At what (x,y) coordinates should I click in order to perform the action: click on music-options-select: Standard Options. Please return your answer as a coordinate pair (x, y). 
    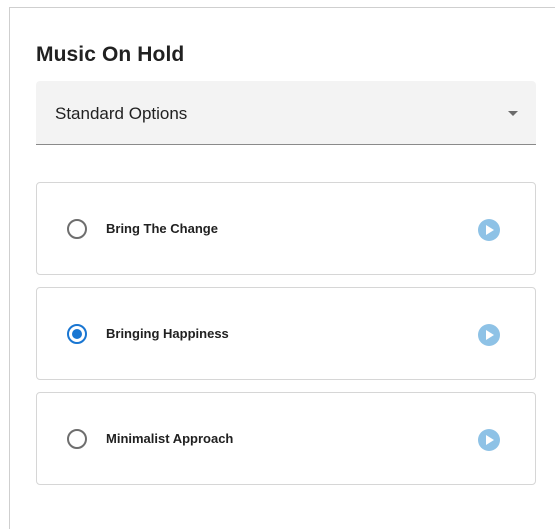
    Looking at the image, I should click on (286, 113).